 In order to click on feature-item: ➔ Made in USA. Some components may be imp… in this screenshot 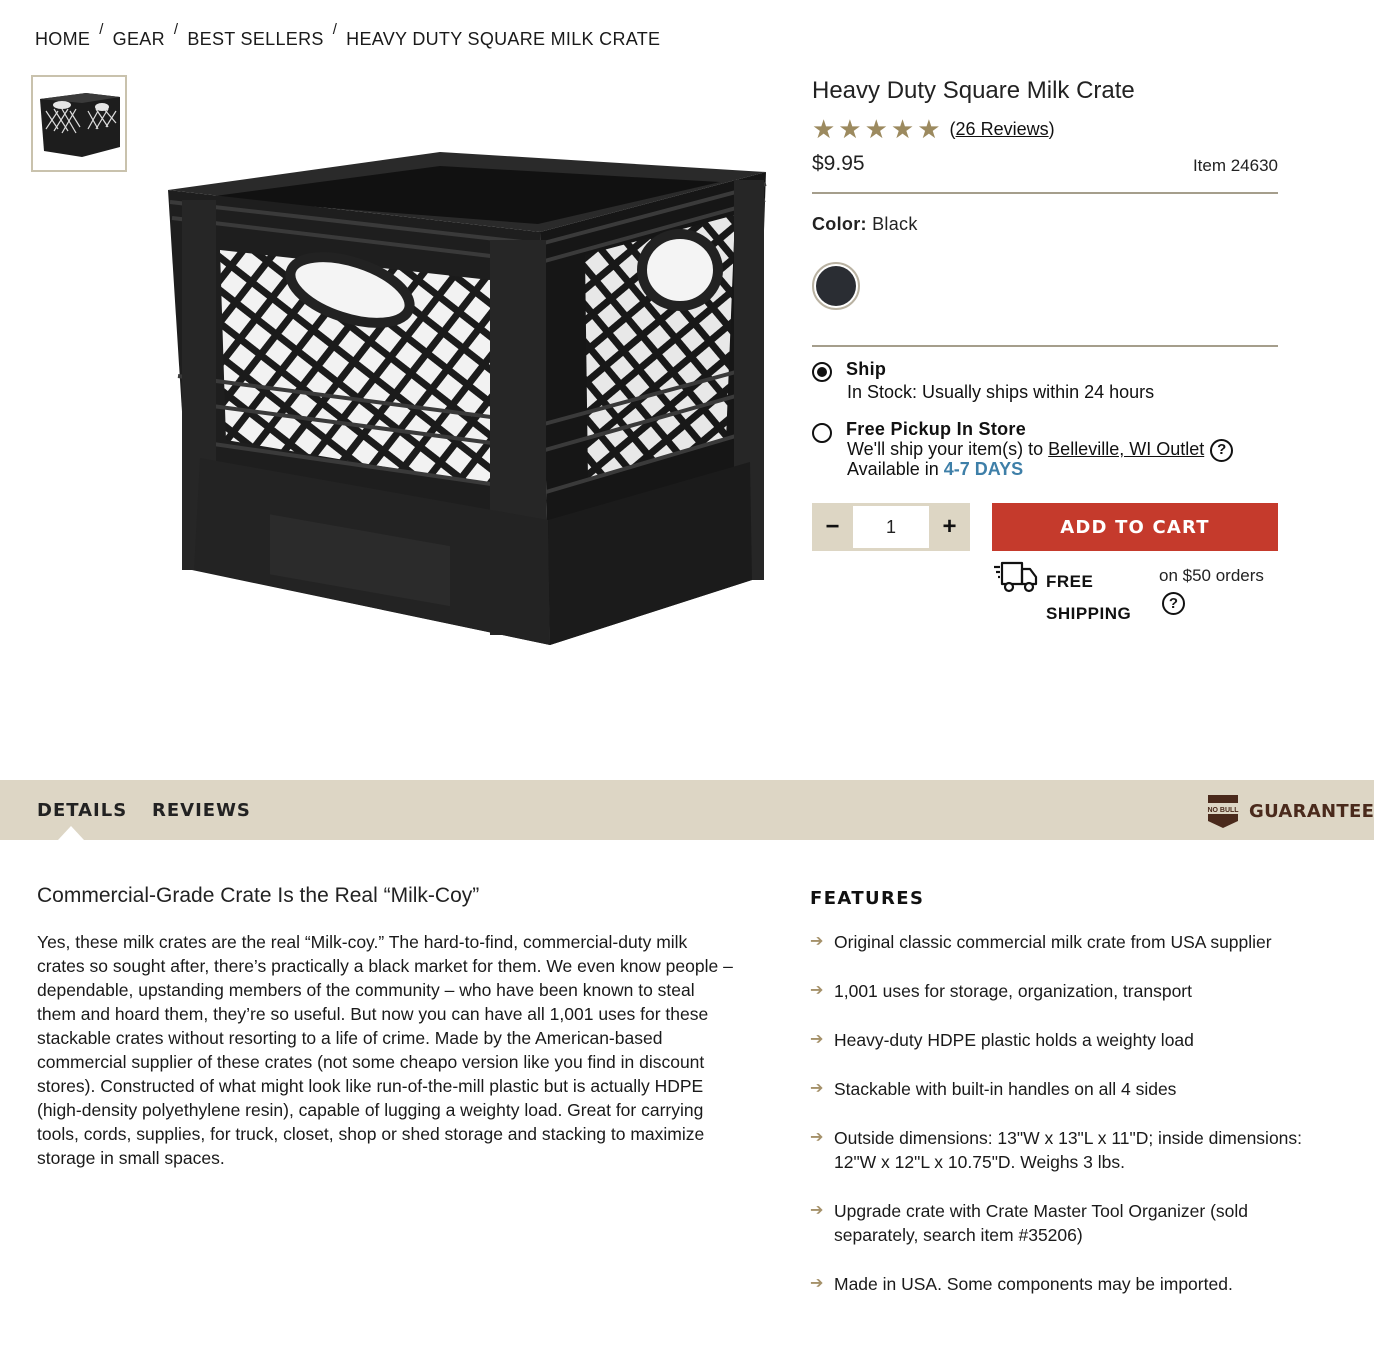, I will do `click(1070, 1284)`.